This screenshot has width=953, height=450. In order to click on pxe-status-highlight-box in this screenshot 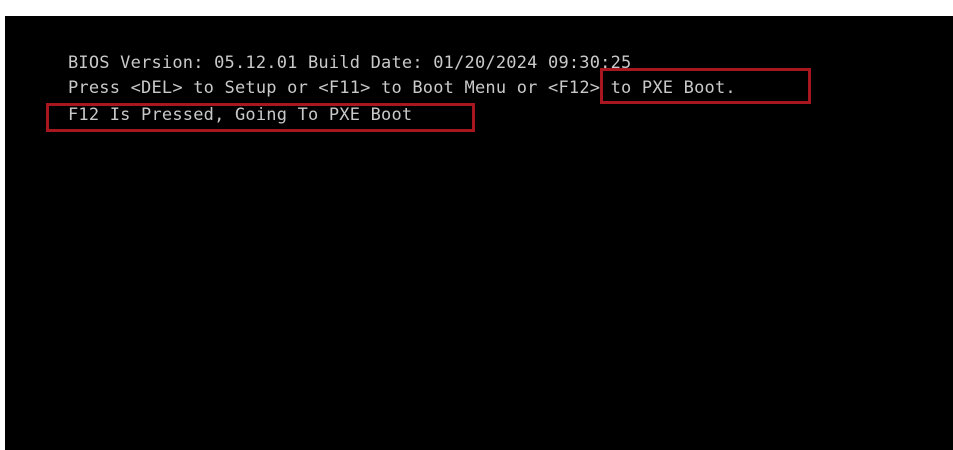, I will do `click(260, 117)`.